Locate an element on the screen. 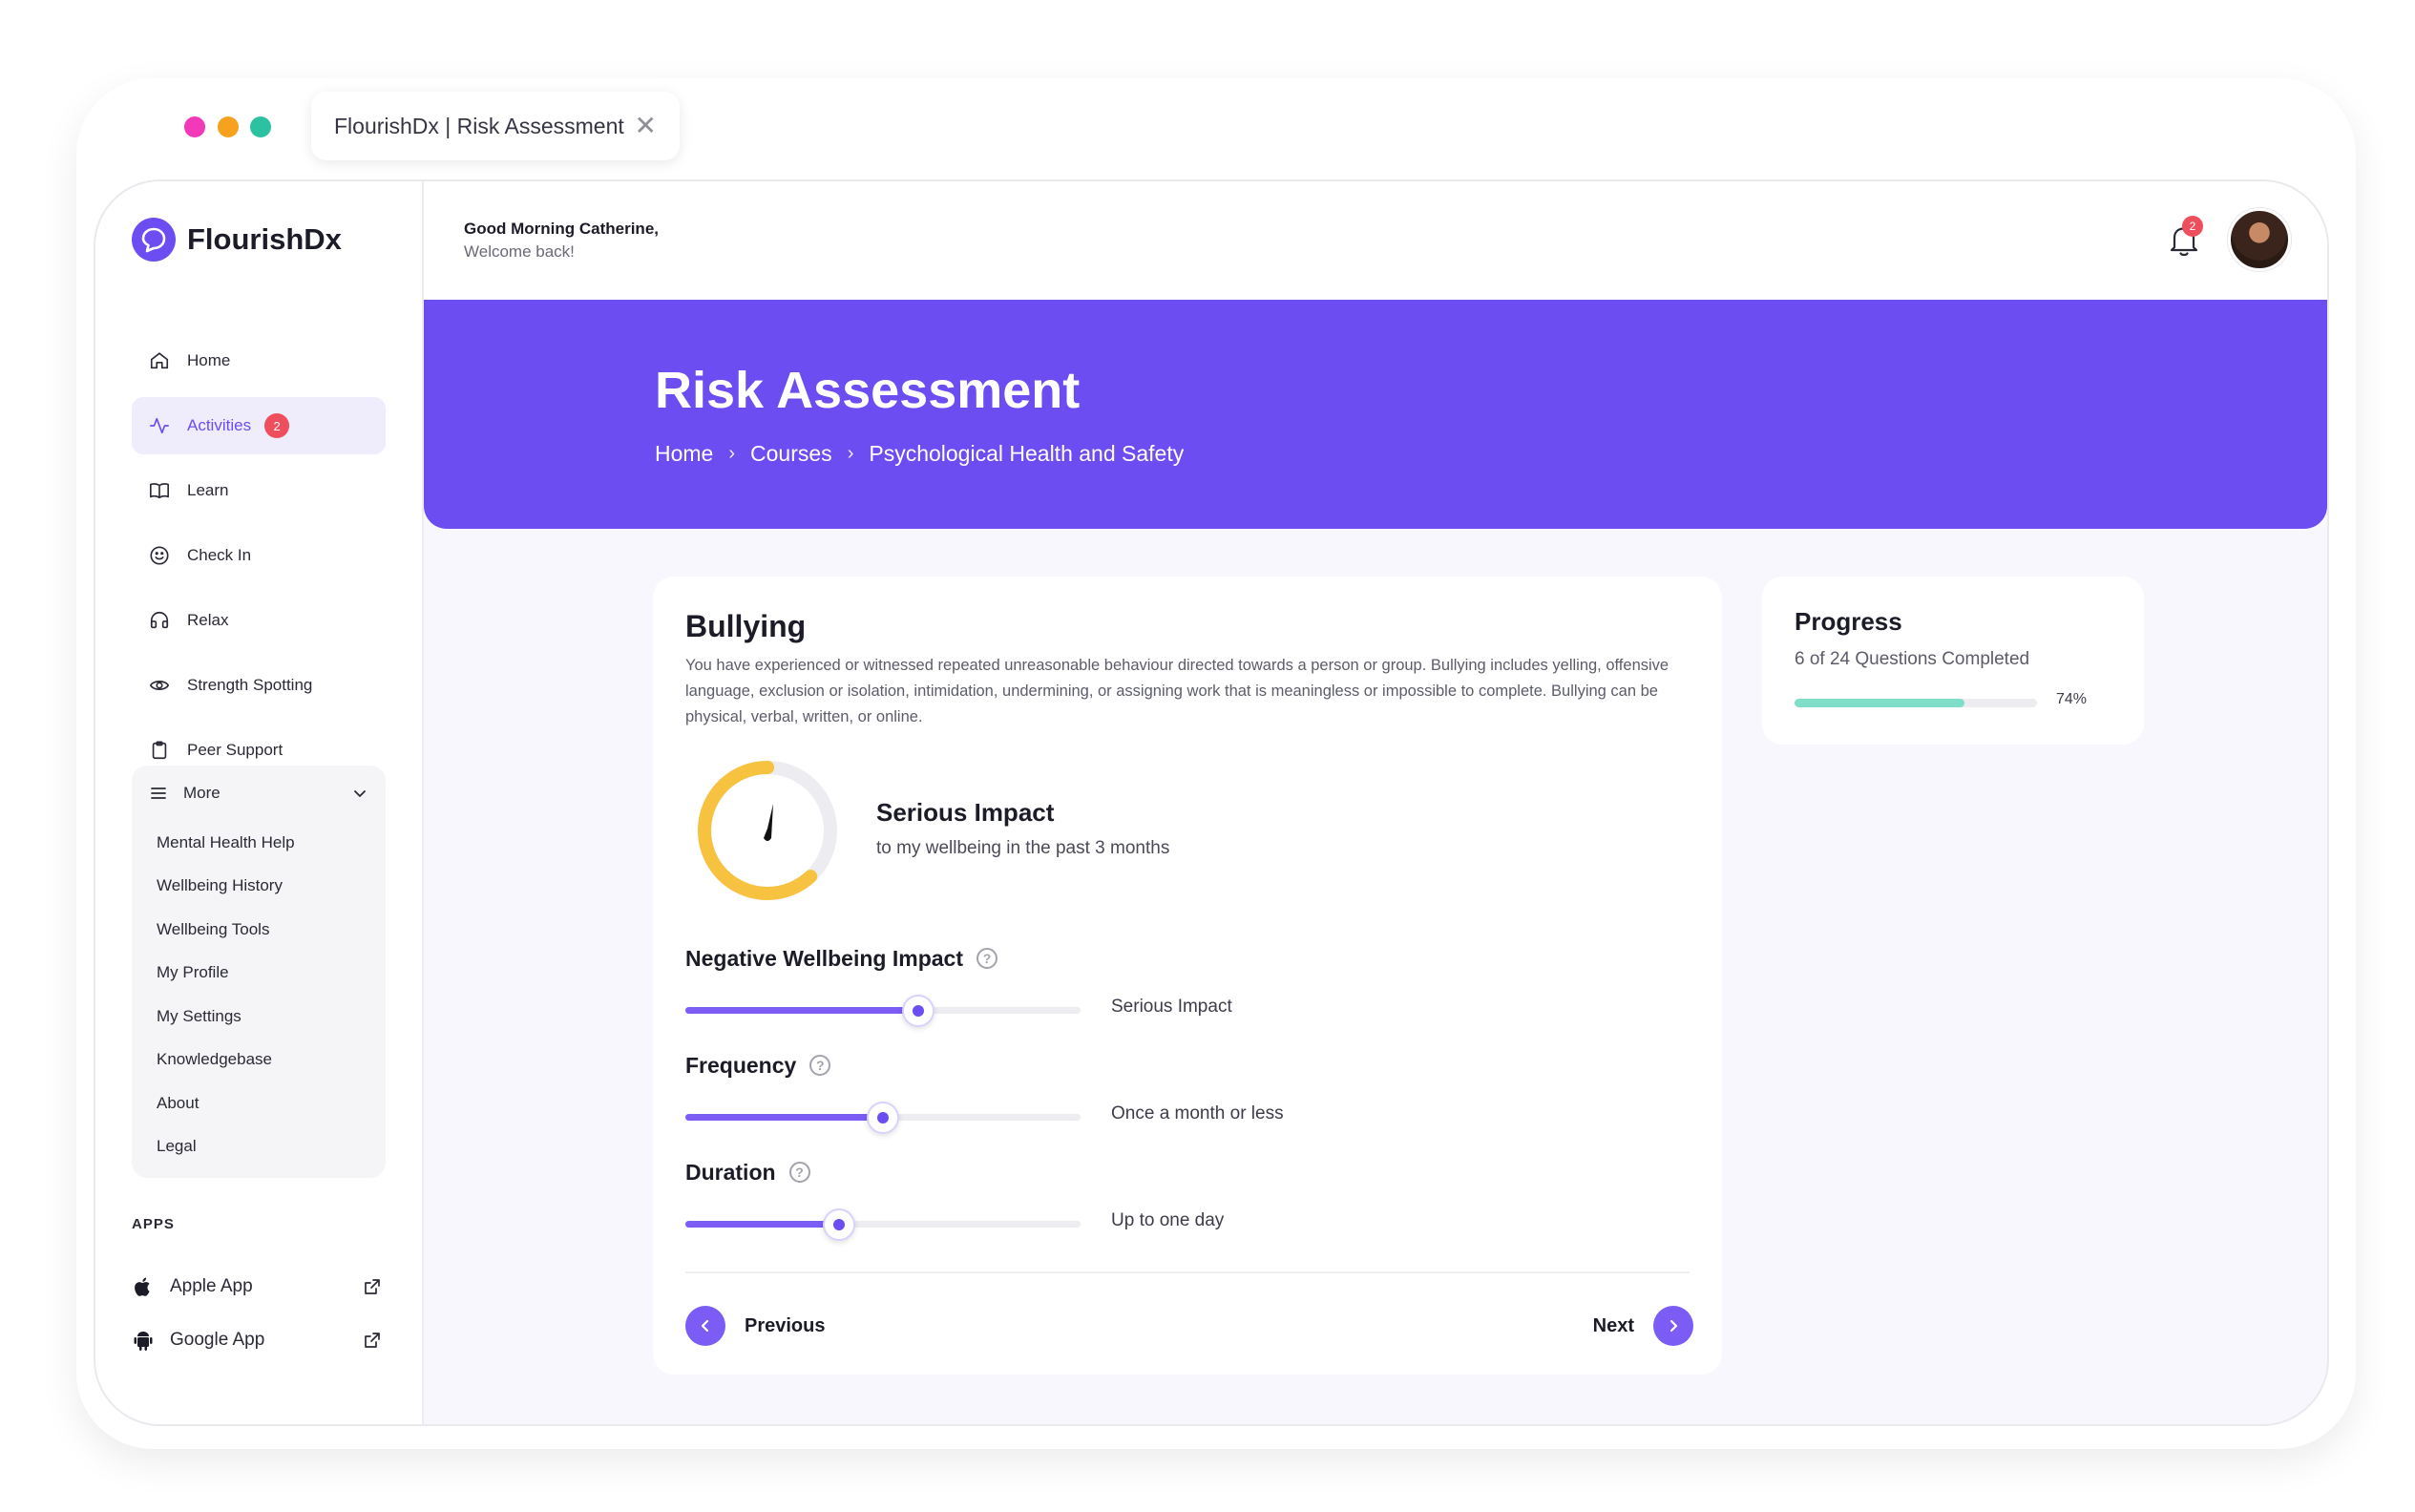 This screenshot has width=2415, height=1512. negative-wellbeing-impact-slider is located at coordinates (883, 1011).